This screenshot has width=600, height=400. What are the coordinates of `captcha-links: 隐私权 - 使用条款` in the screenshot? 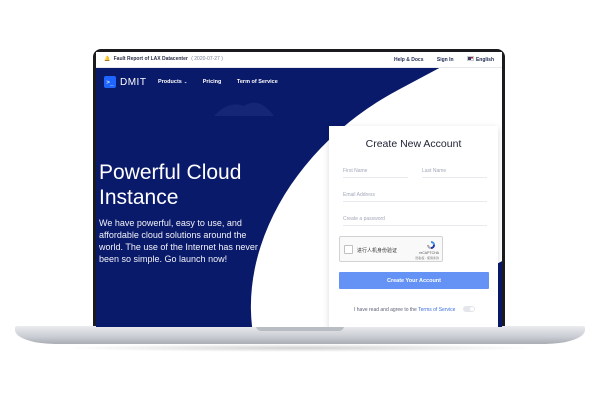 It's located at (427, 258).